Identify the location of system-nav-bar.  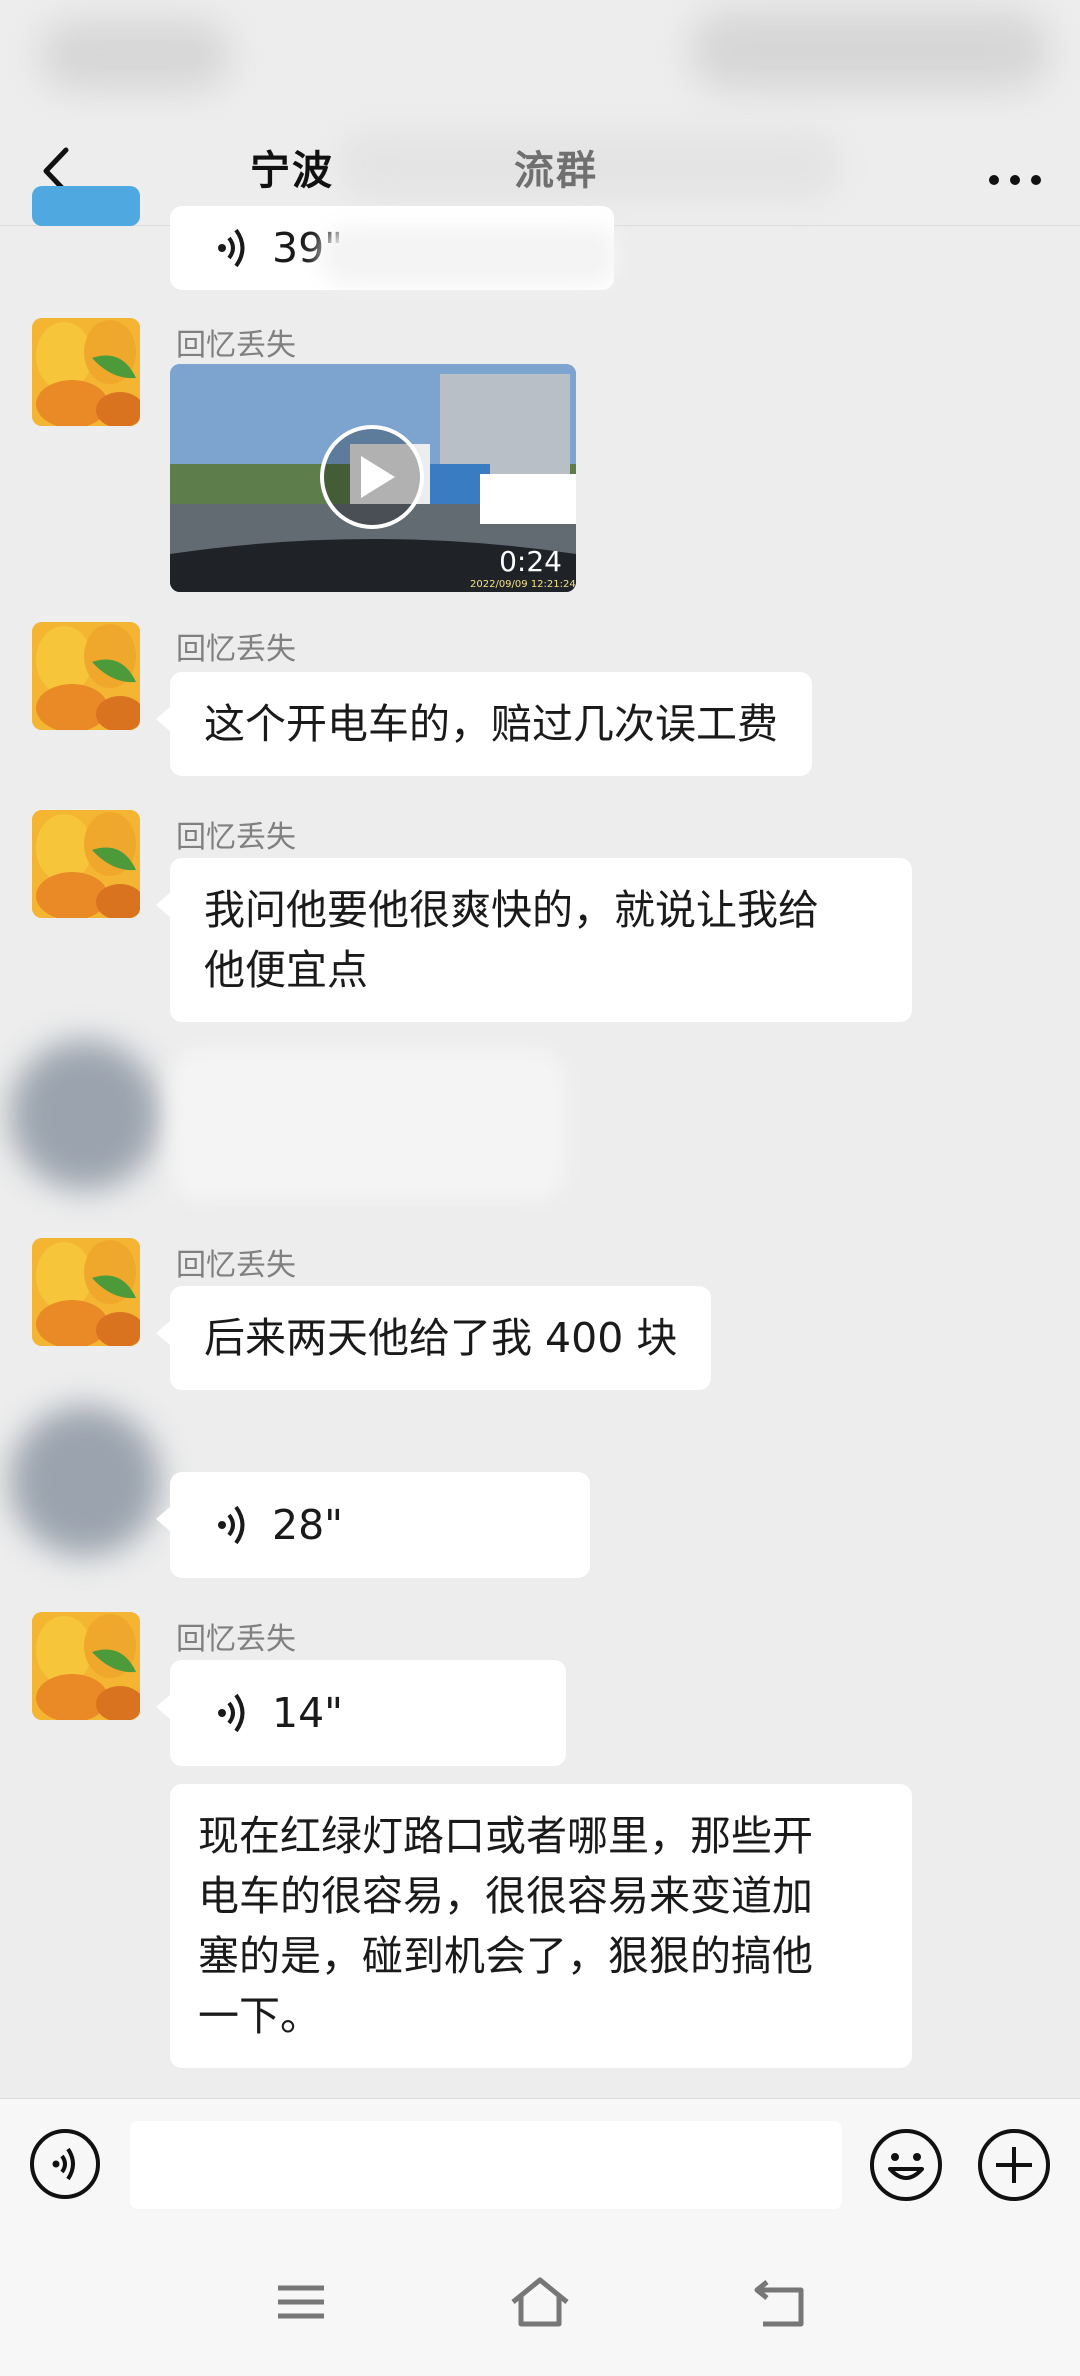
(540, 2304).